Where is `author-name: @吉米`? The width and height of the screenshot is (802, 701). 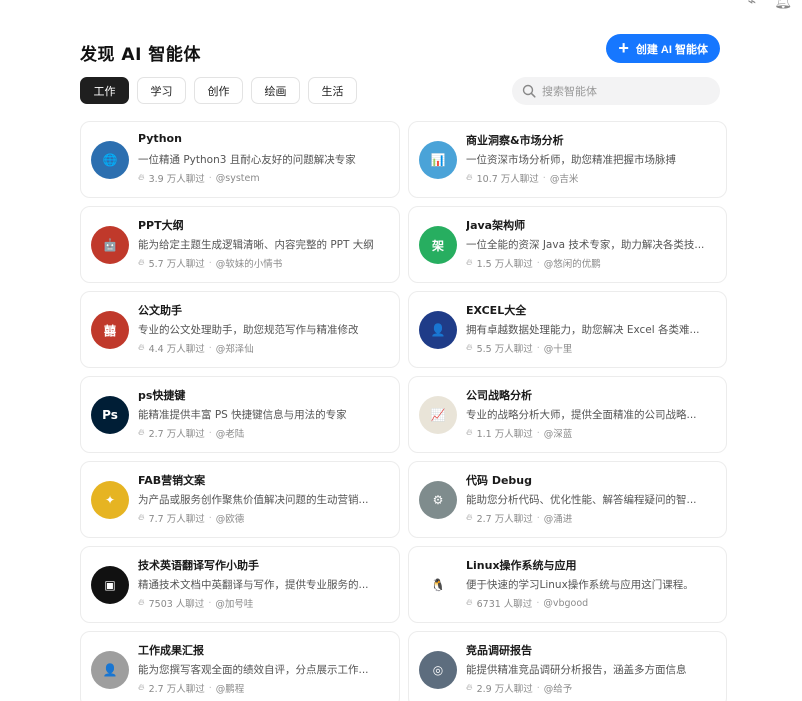 author-name: @吉米 is located at coordinates (564, 178).